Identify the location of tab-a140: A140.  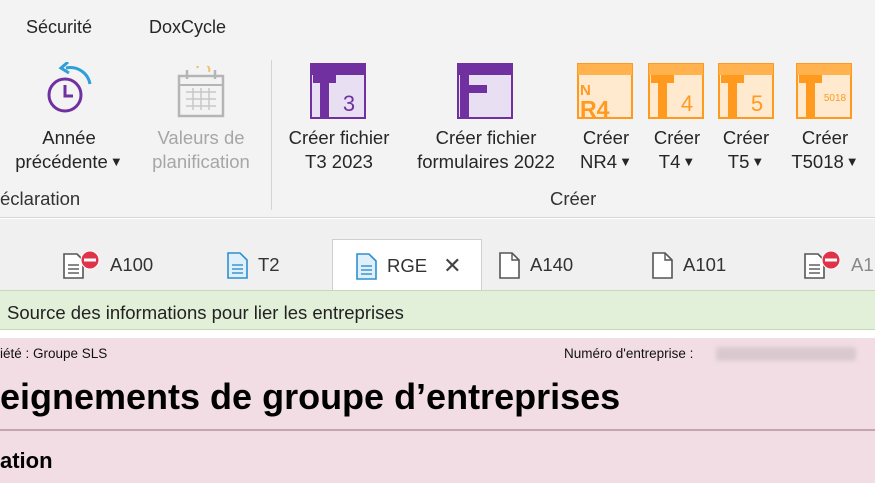
(535, 264).